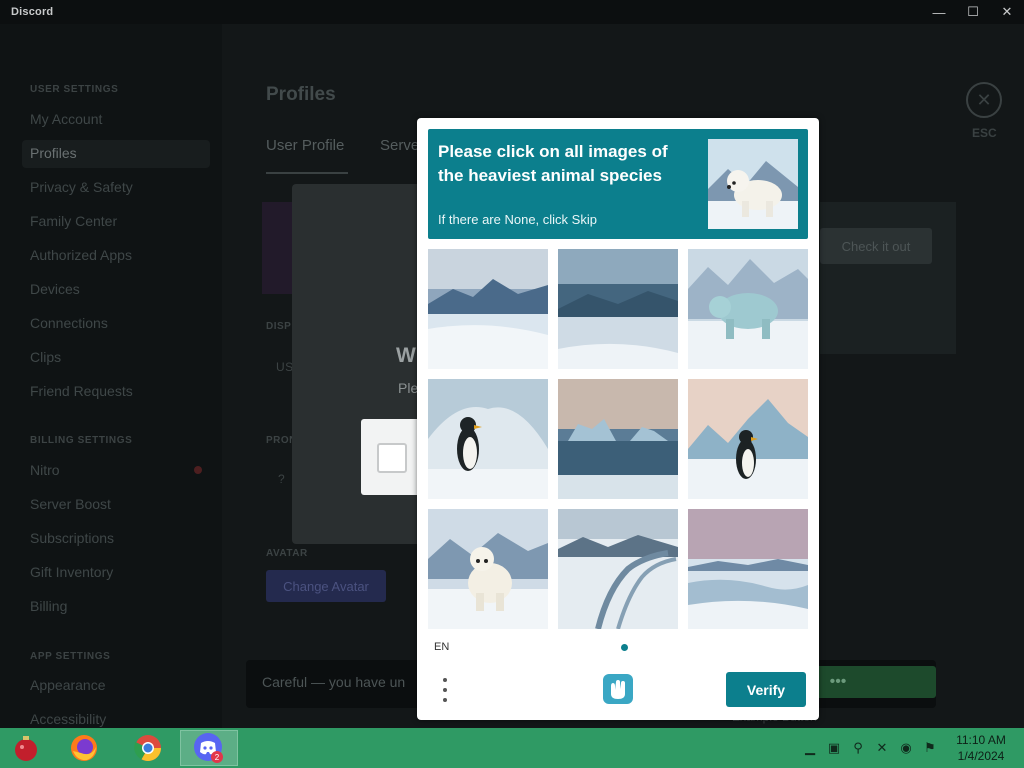 The width and height of the screenshot is (1024, 768). Describe the element at coordinates (120, 119) in the screenshot. I see `sidebar-item-my-account: My Account` at that location.